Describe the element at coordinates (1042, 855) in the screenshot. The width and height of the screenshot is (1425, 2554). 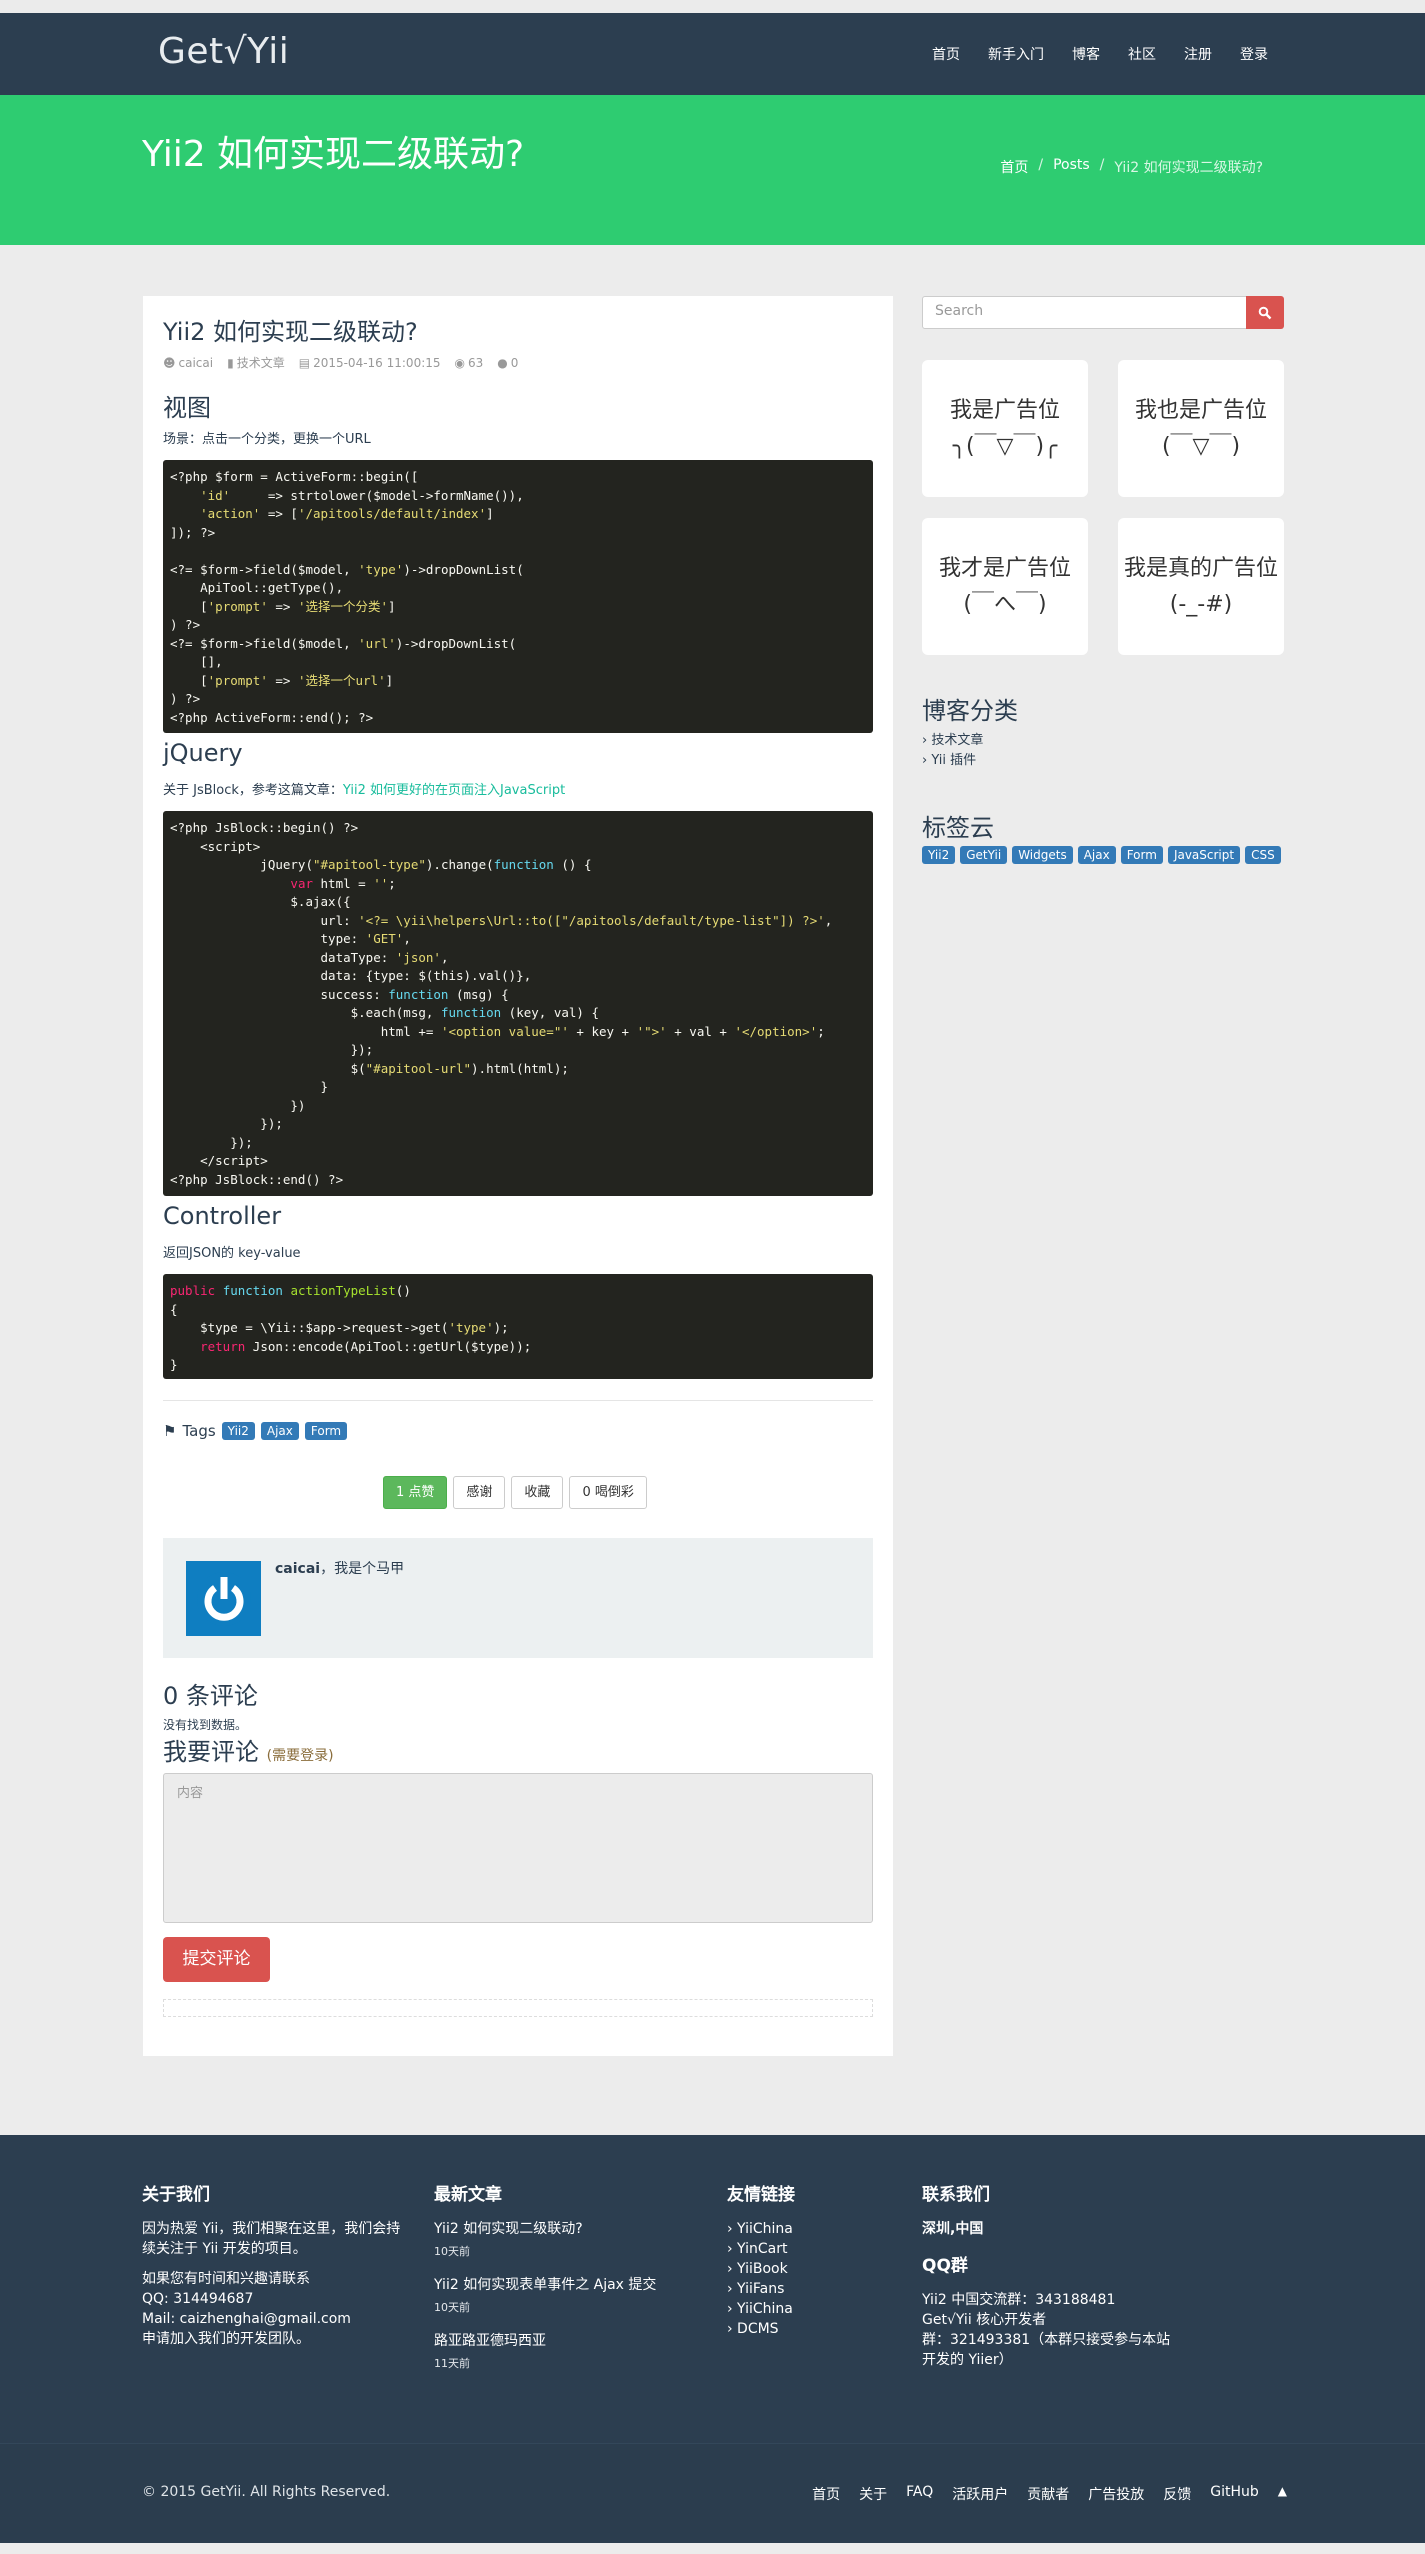
I see `tagcloud-widgets: Widgets` at that location.